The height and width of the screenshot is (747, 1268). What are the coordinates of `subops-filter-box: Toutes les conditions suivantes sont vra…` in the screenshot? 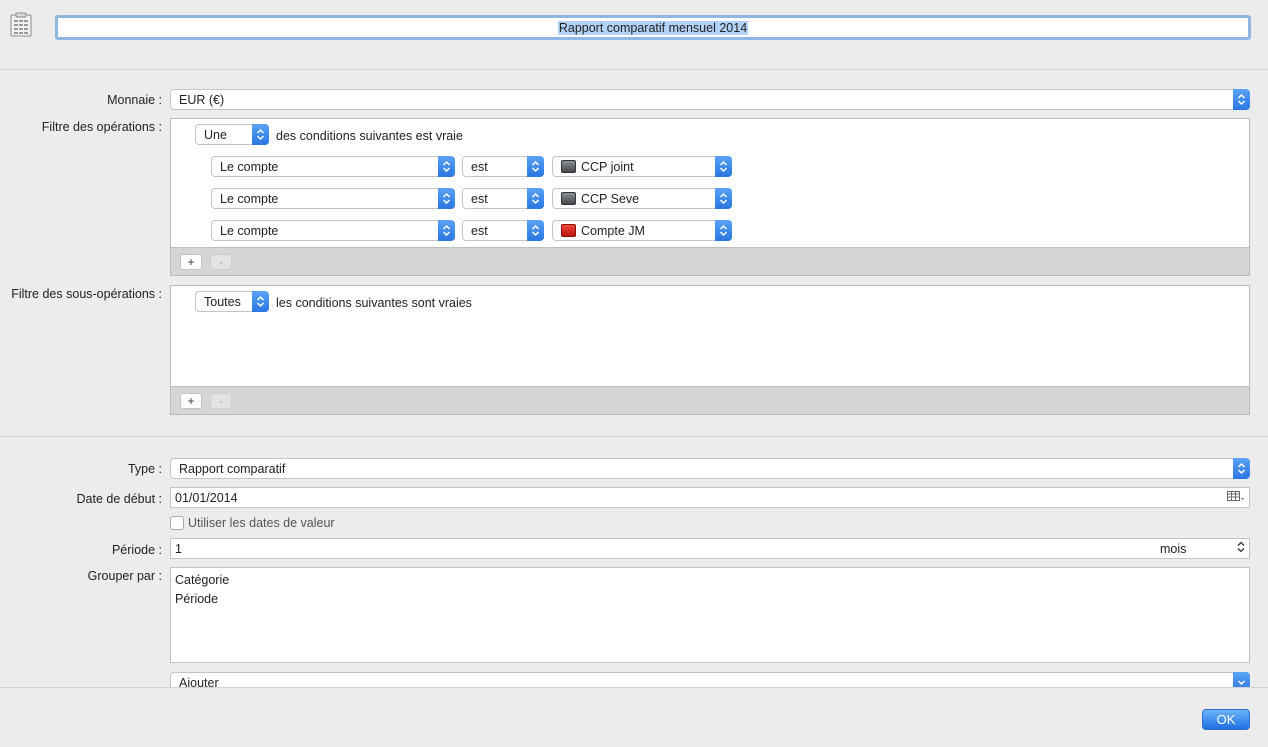 It's located at (710, 350).